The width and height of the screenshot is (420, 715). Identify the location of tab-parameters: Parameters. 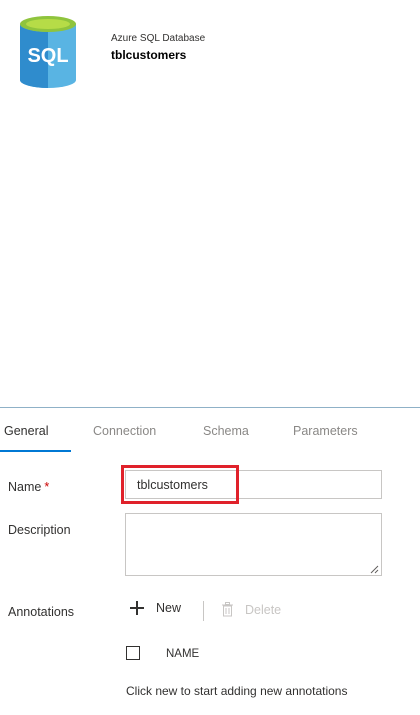
(325, 431).